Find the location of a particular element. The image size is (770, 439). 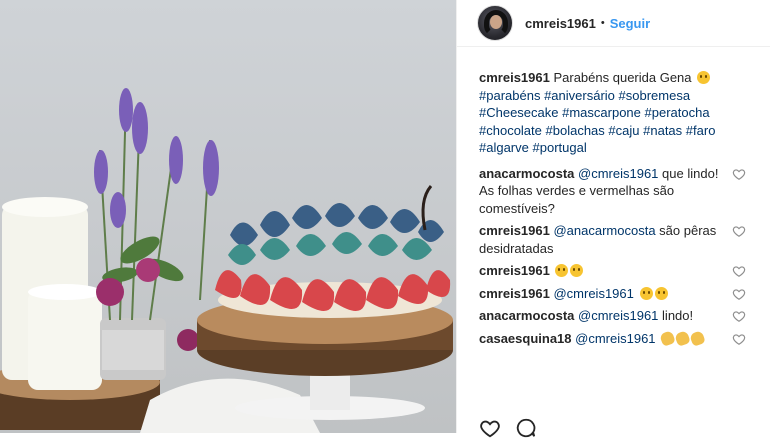

hashtag: #Cheesecake is located at coordinates (519, 112).